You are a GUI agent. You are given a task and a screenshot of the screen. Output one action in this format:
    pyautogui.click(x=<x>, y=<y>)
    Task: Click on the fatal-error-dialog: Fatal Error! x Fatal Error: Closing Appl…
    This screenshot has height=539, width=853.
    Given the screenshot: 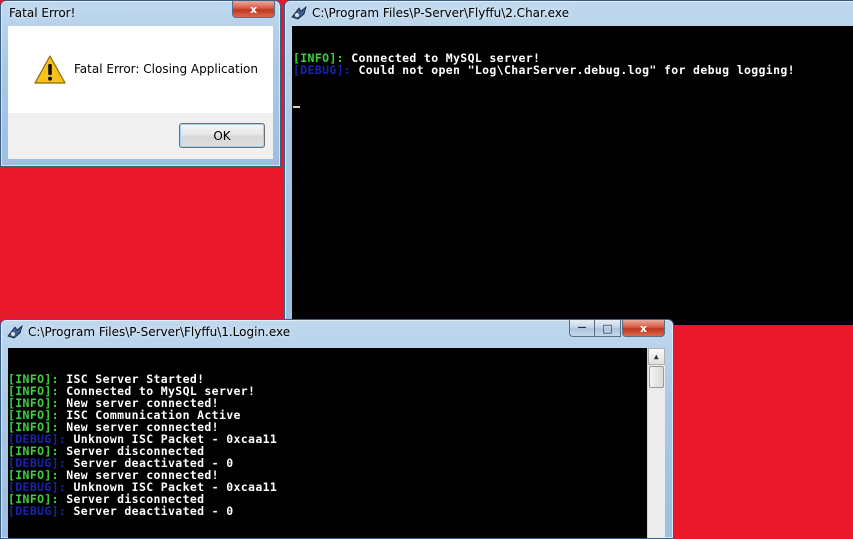 What is the action you would take?
    pyautogui.click(x=140, y=83)
    